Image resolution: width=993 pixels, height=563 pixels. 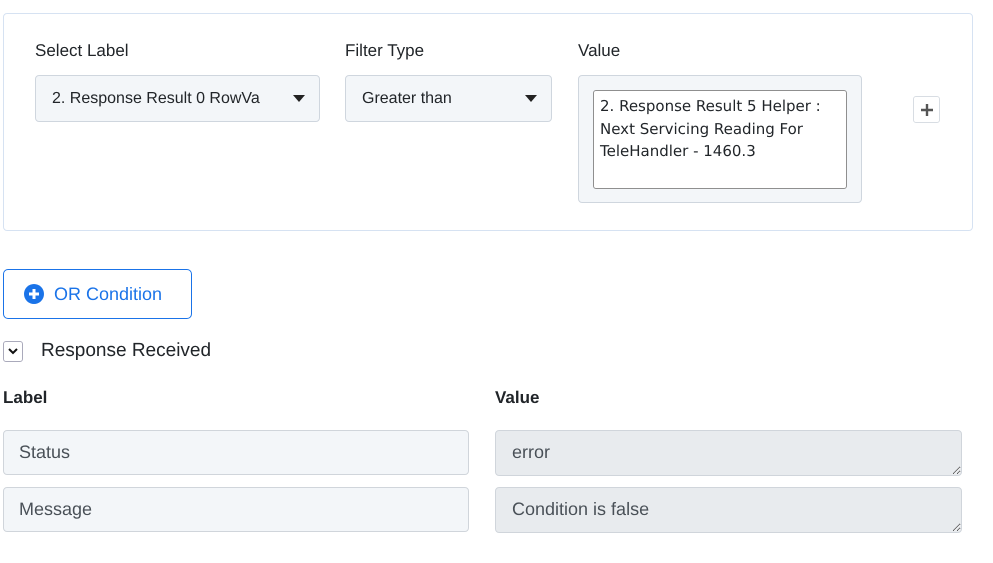 I want to click on filter-type-dropdown: Greater than, so click(x=448, y=98).